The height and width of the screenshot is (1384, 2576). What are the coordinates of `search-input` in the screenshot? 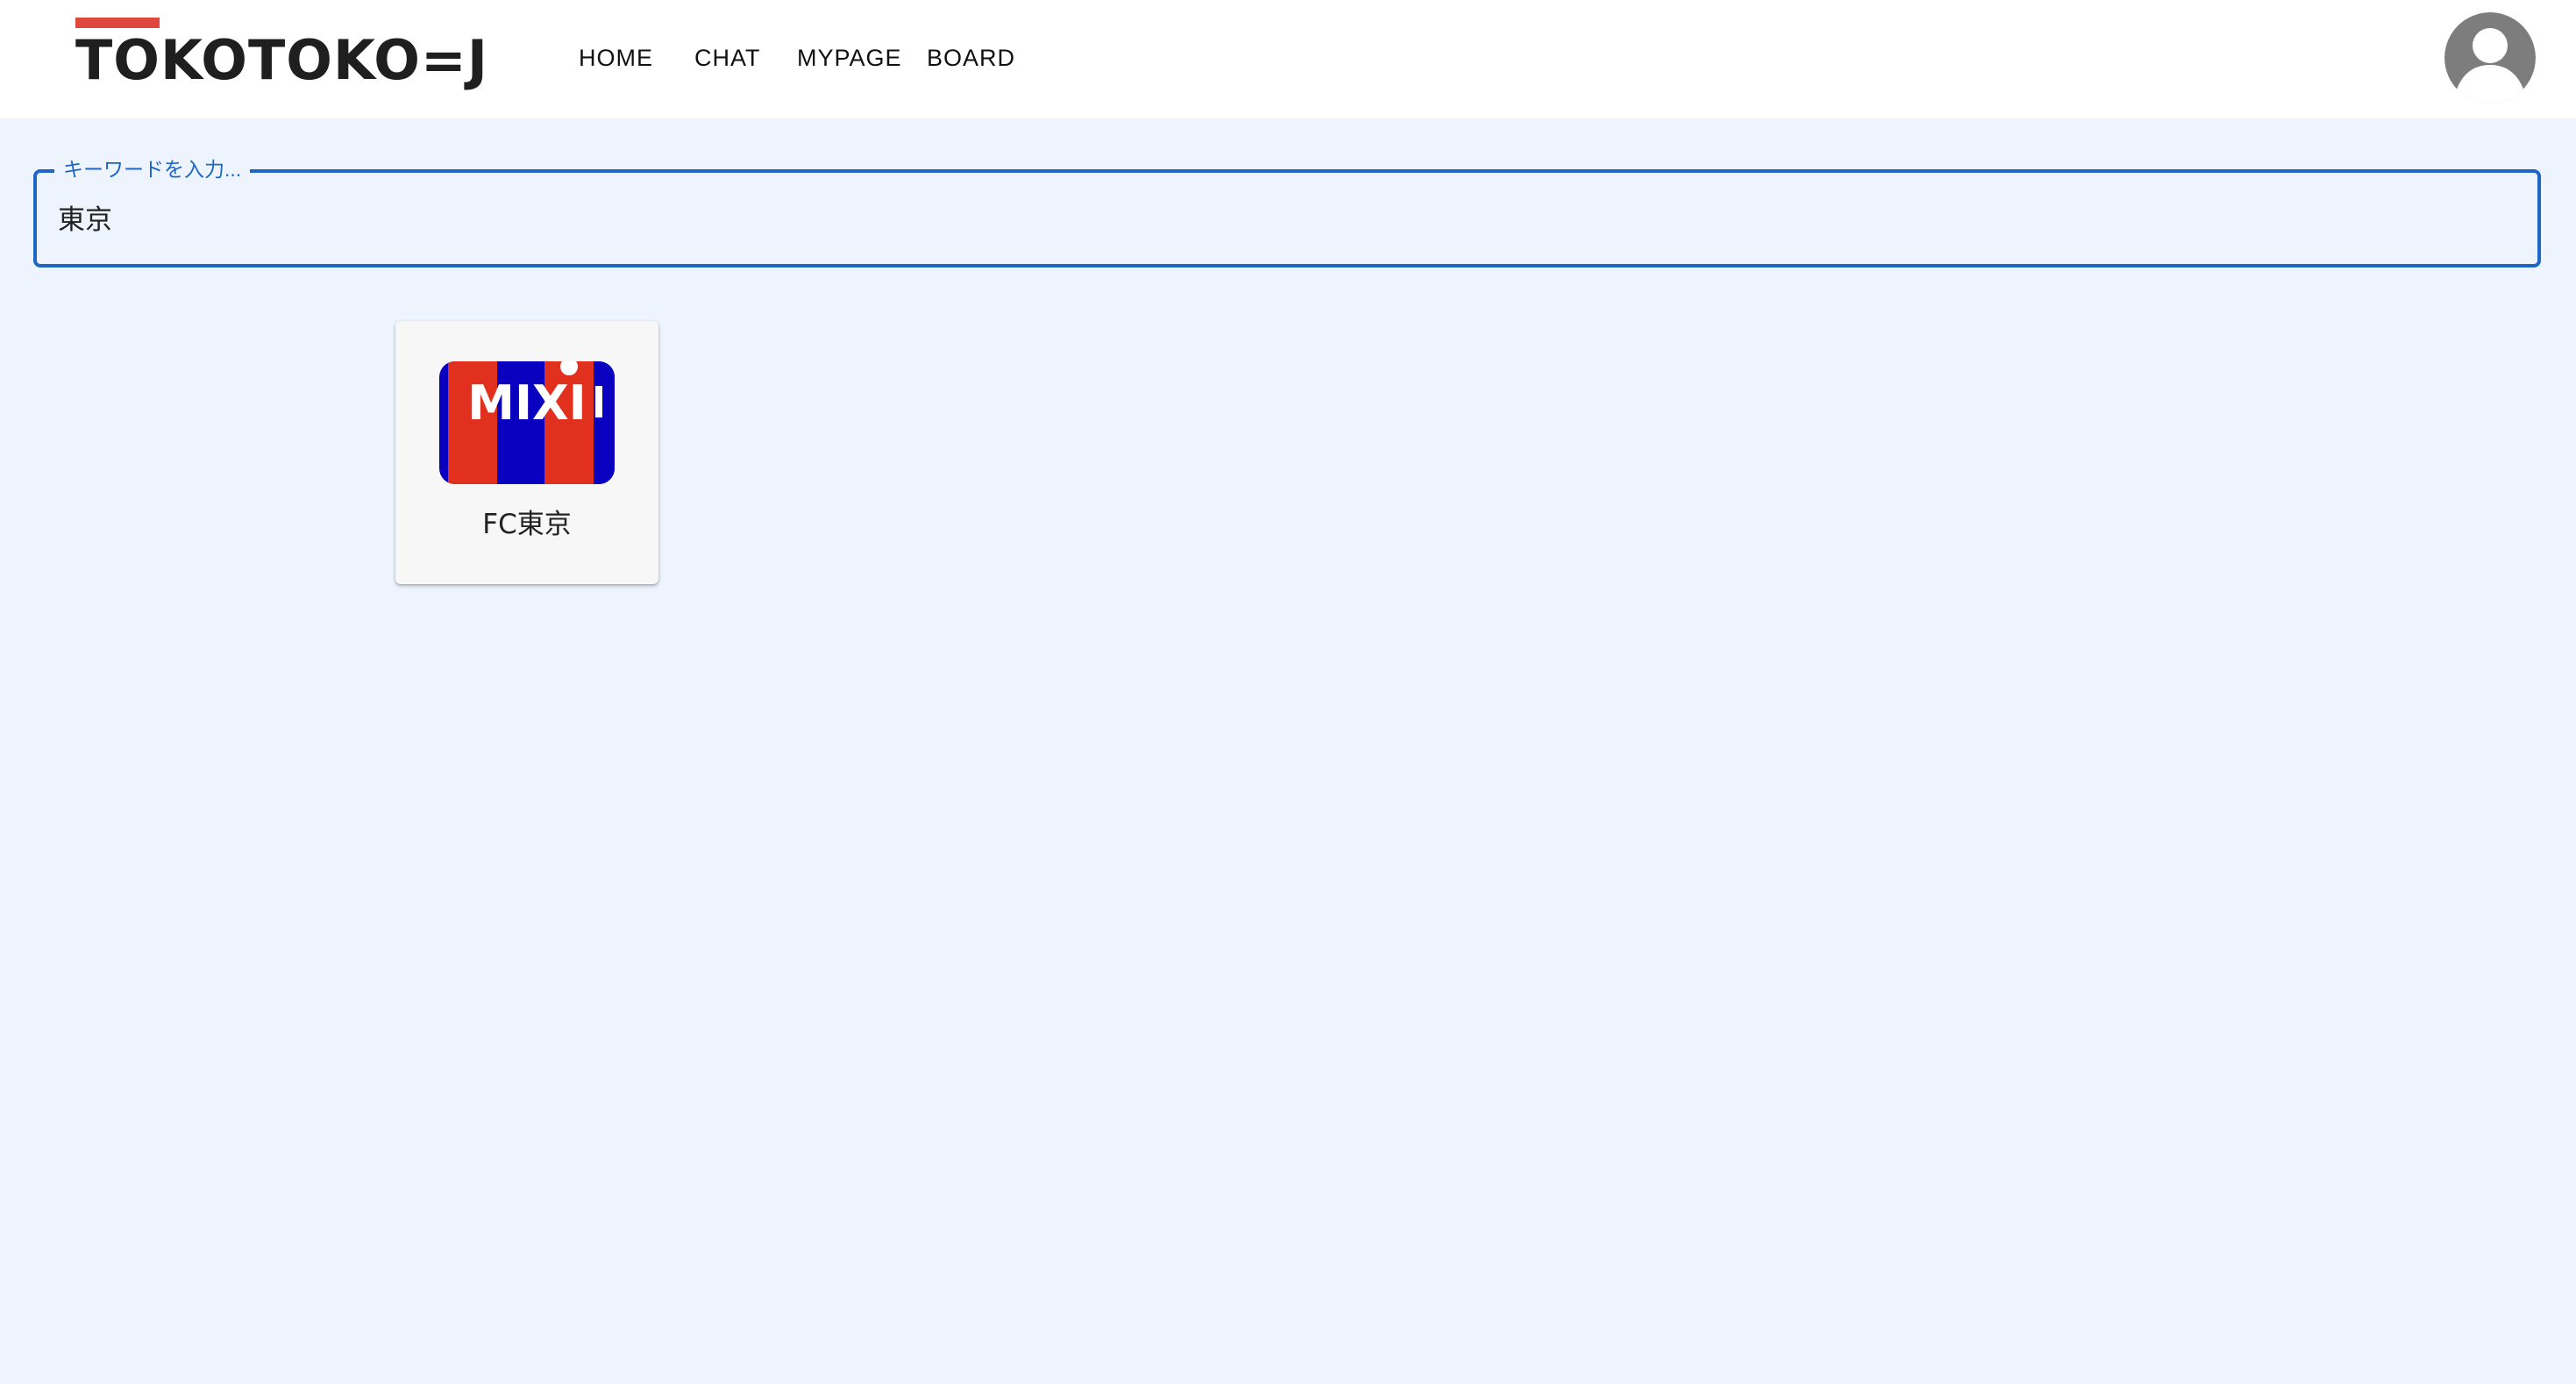 It's located at (1276, 217).